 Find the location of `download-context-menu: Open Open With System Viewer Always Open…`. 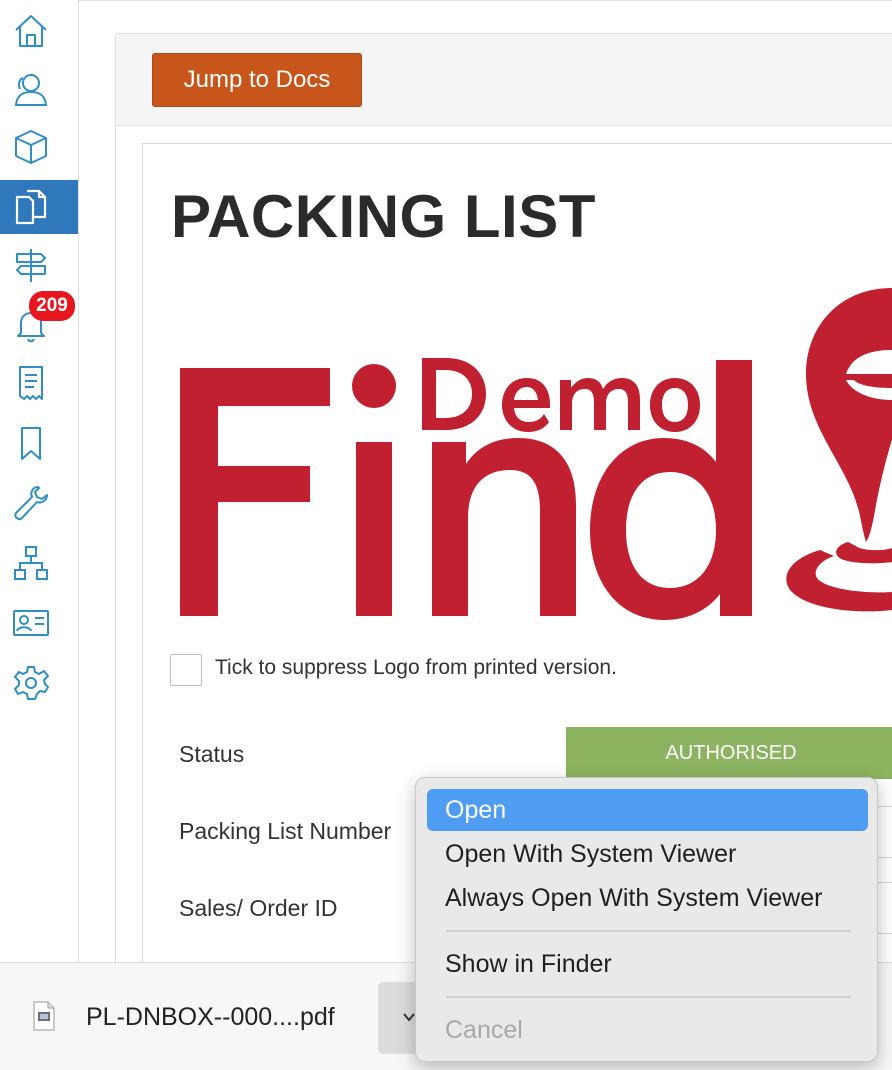

download-context-menu: Open Open With System Viewer Always Open… is located at coordinates (646, 919).